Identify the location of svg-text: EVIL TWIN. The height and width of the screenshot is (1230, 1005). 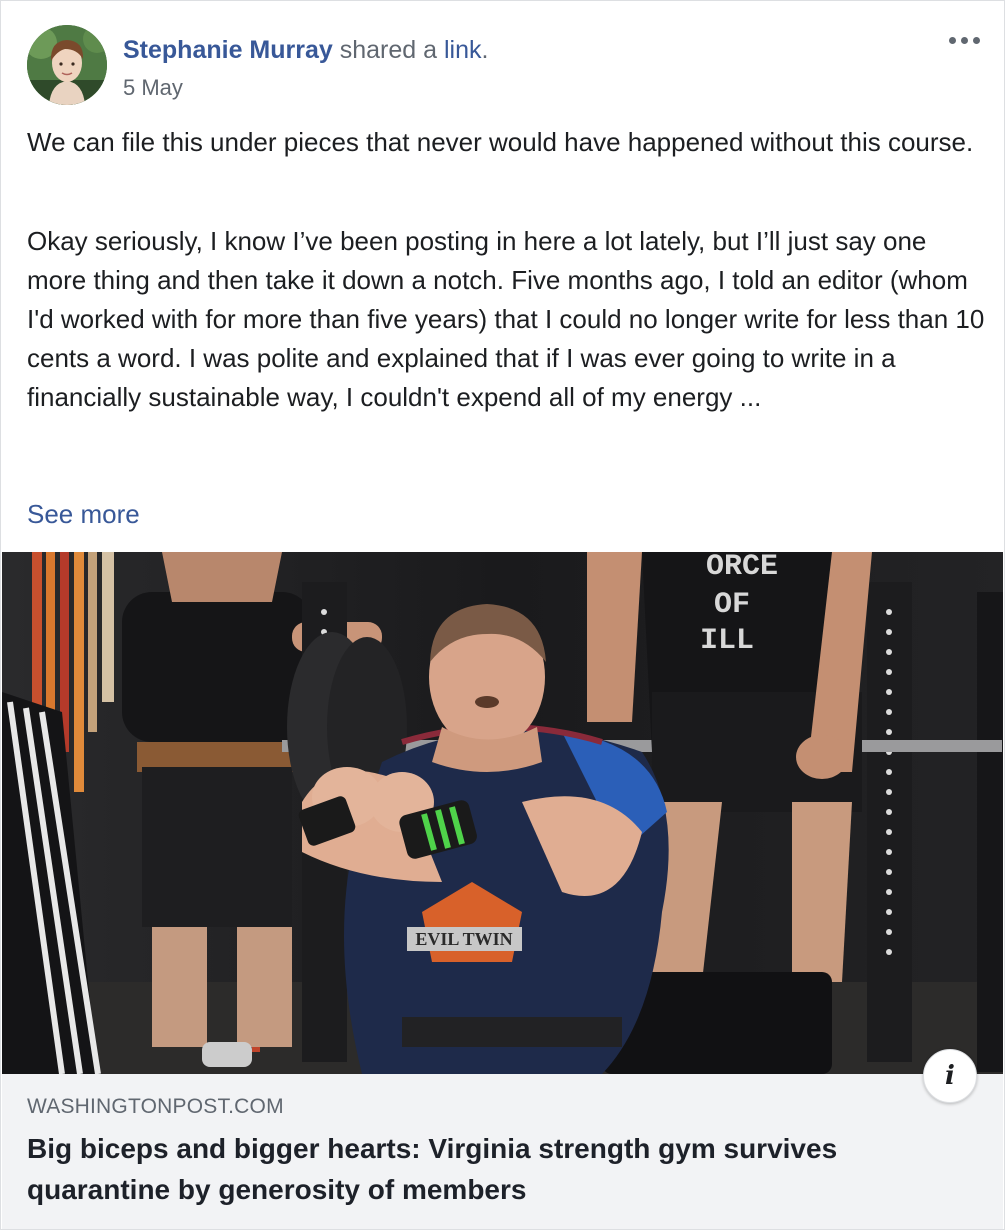
(463, 939).